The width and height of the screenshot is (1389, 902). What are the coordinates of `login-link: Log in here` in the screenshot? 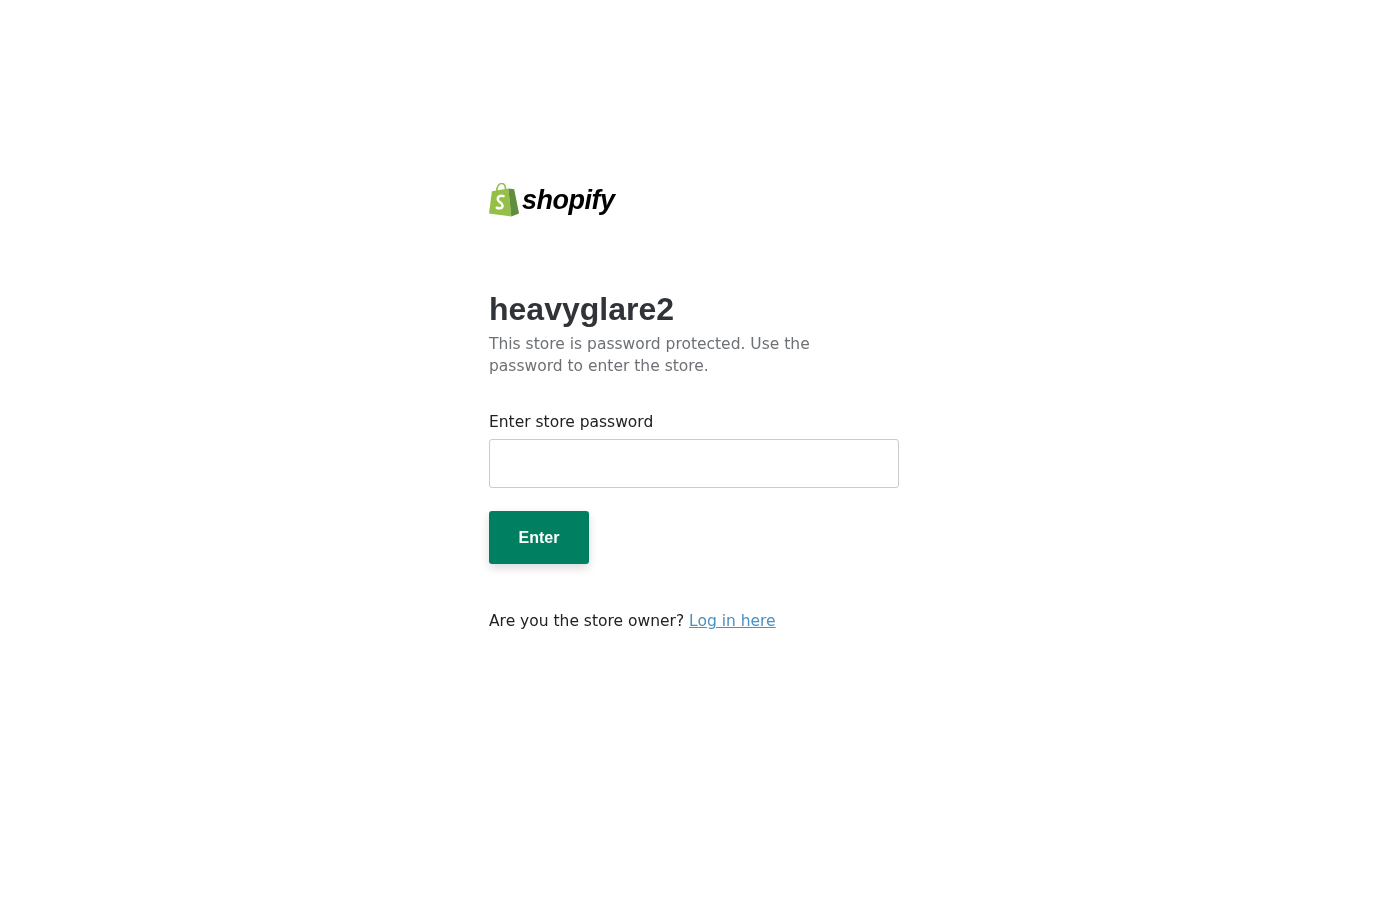 It's located at (732, 621).